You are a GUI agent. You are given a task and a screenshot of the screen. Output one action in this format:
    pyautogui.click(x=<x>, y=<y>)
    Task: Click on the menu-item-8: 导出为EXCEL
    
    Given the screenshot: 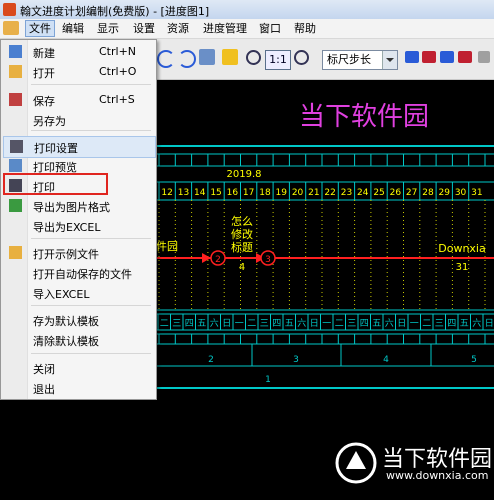 What is the action you would take?
    pyautogui.click(x=78, y=226)
    